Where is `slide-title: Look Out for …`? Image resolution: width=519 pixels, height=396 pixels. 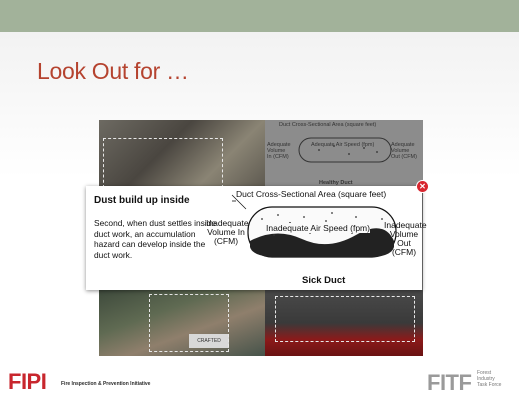 slide-title: Look Out for … is located at coordinates (113, 71).